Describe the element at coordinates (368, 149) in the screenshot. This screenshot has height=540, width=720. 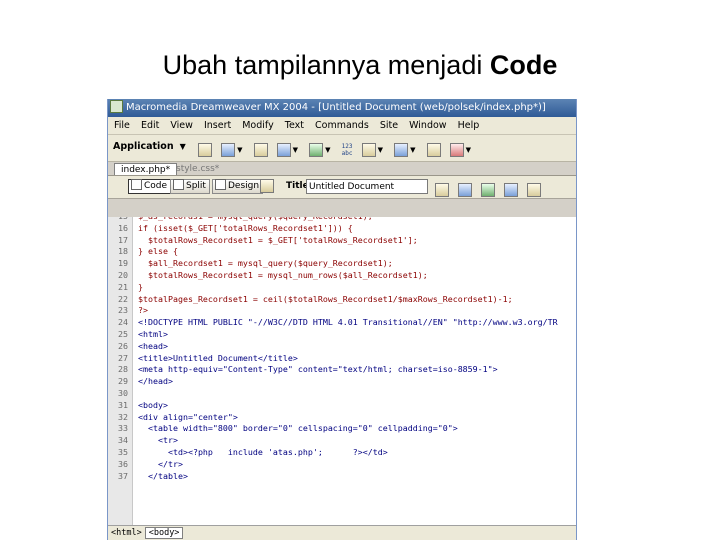
I see `dynamic-data-icon` at that location.